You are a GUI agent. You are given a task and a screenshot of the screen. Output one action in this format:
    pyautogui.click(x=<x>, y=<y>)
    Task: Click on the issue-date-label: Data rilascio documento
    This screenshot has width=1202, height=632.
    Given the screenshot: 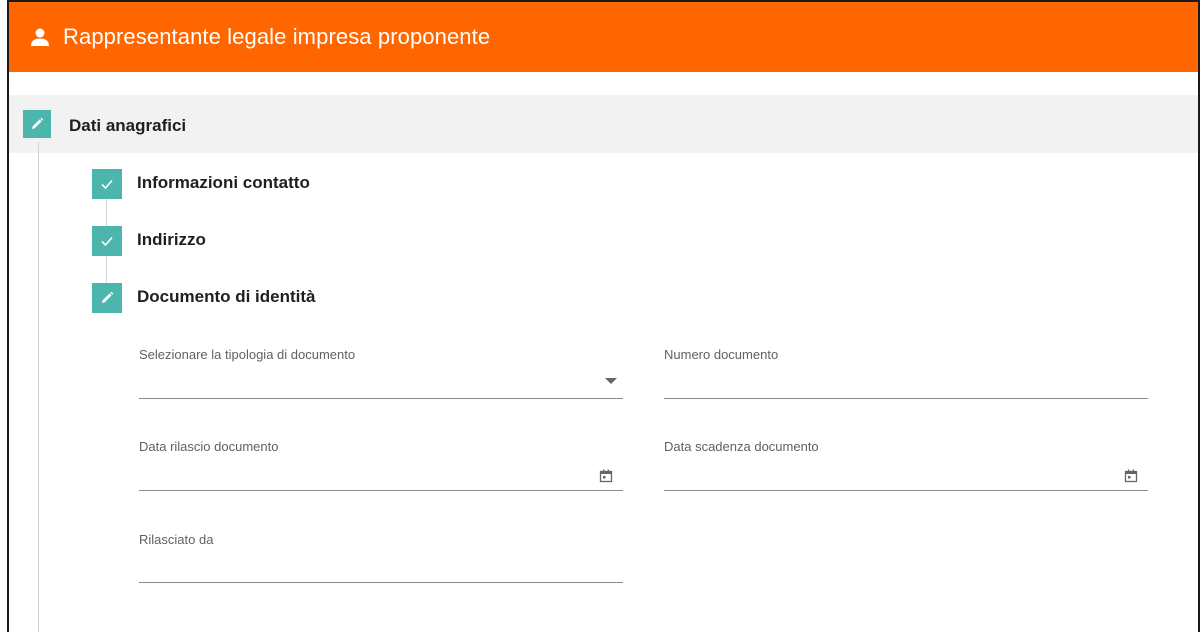 What is the action you would take?
    pyautogui.click(x=209, y=446)
    